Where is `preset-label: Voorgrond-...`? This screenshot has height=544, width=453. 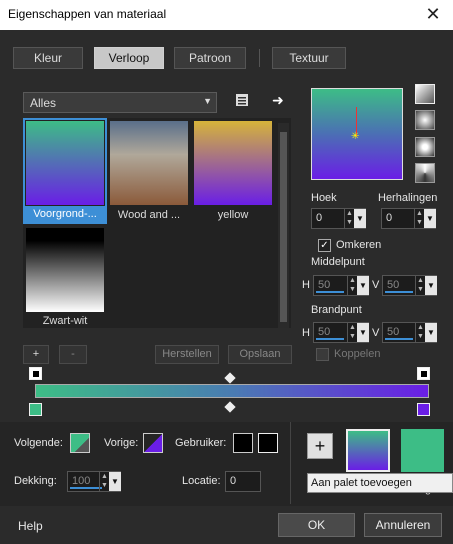
preset-label: Voorgrond-... is located at coordinates (65, 214).